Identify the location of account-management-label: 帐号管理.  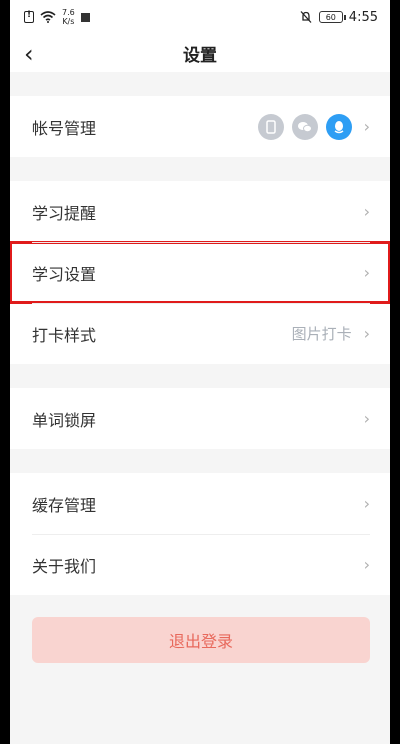
(64, 128).